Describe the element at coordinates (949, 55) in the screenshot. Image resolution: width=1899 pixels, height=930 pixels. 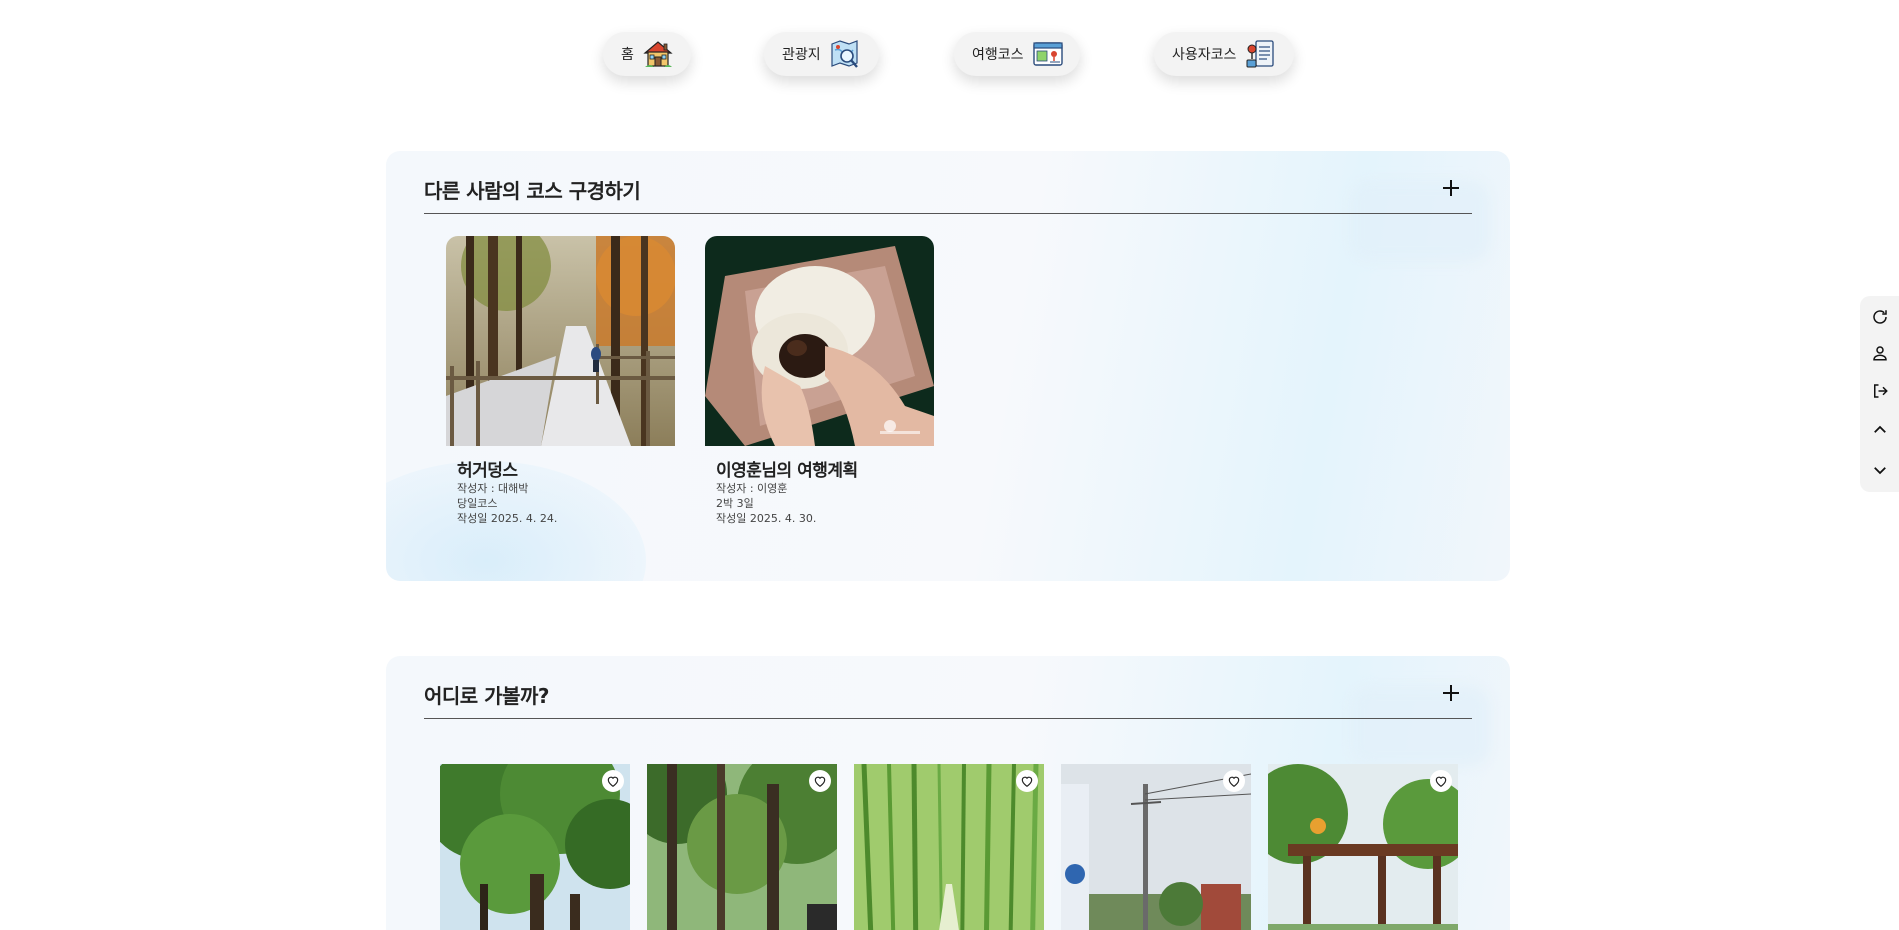
I see `top-navigation: 홈 관광지 여행코스 사용자코스` at that location.